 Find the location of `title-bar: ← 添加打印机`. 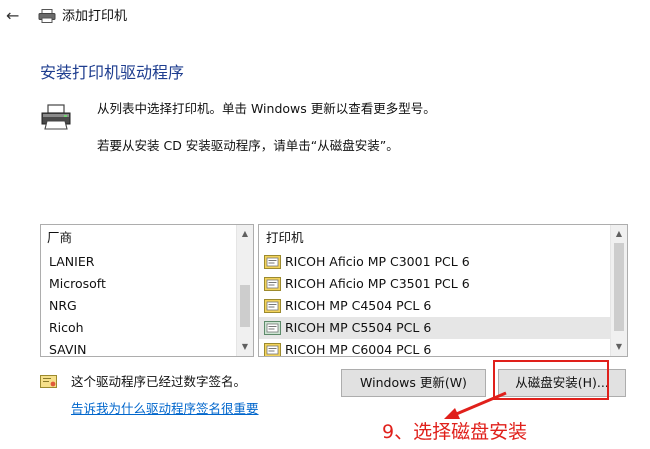

title-bar: ← 添加打印机 is located at coordinates (325, 17).